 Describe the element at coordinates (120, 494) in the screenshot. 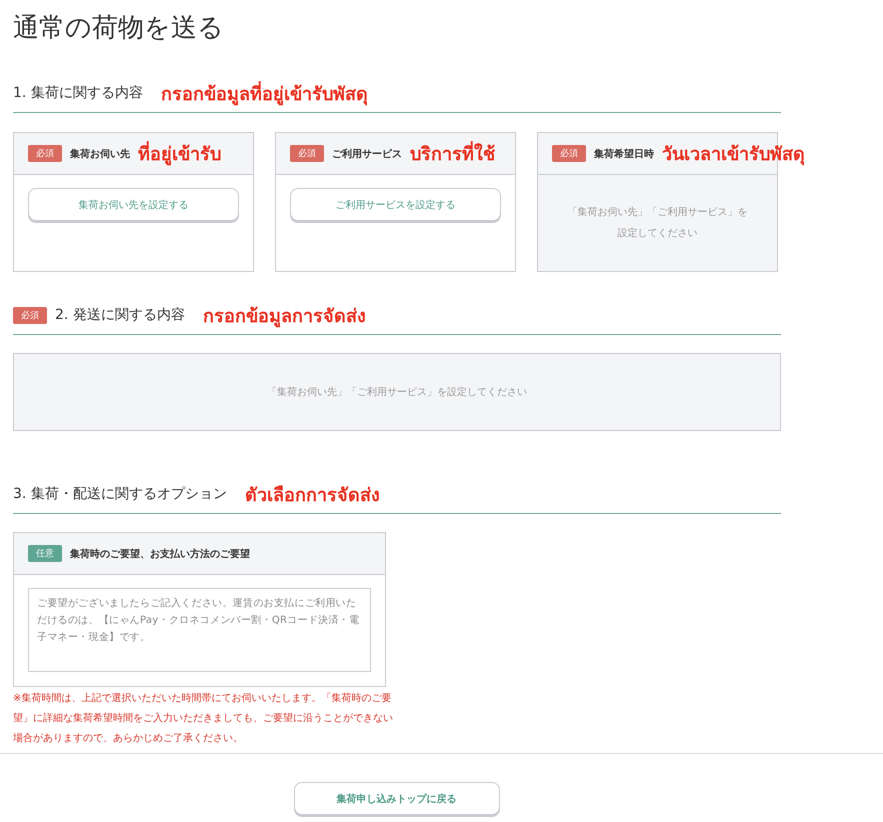

I see `section-heading: 3. 集荷・配送に関するオプション` at that location.